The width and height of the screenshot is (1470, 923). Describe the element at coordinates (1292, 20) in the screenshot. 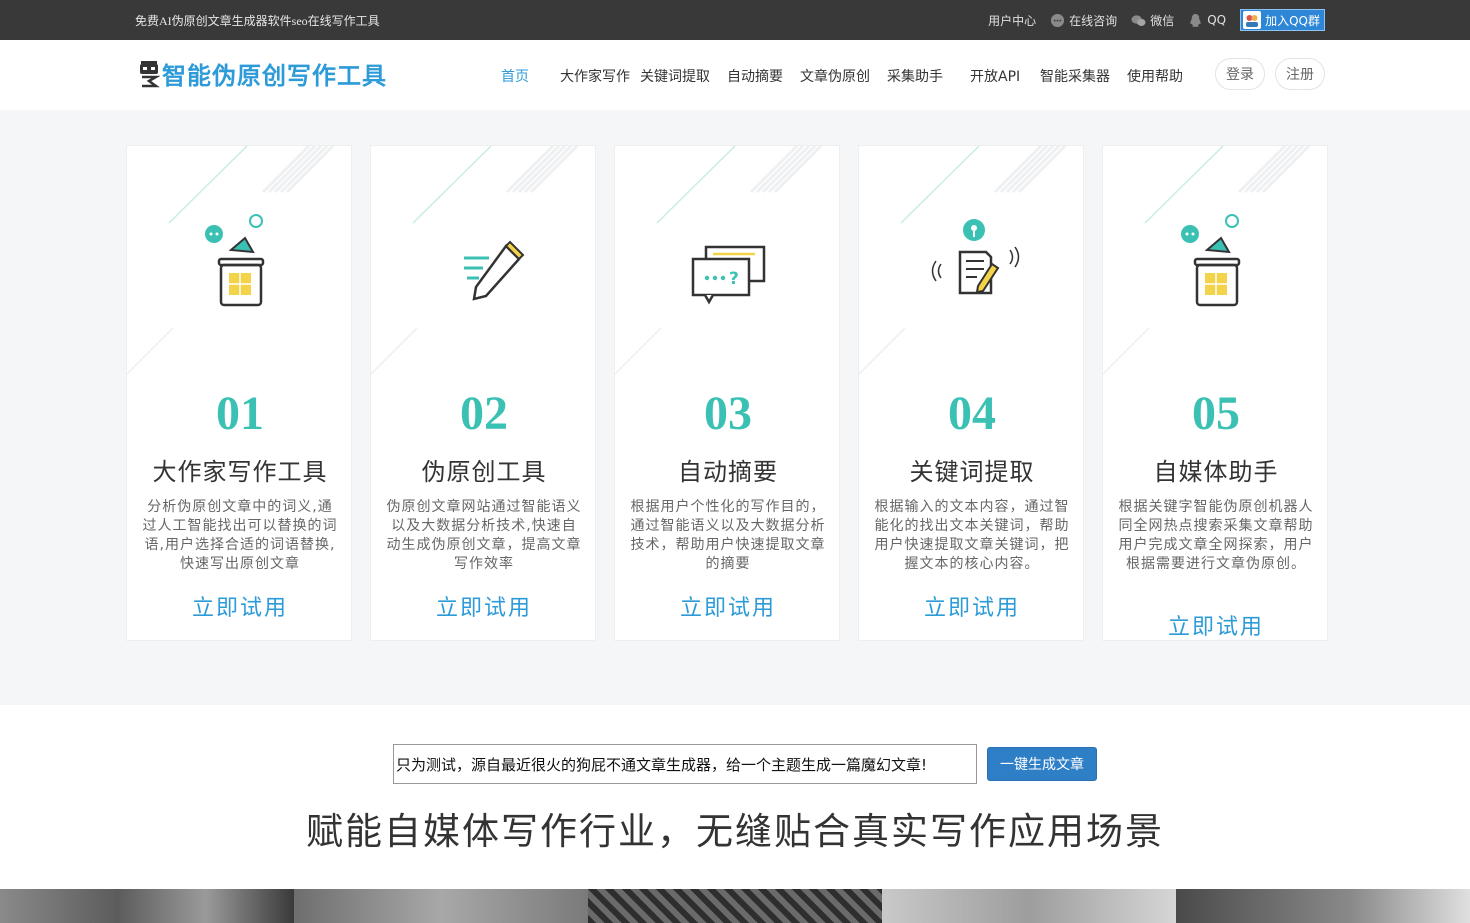

I see `qq-group-label: 加入QQ群` at that location.